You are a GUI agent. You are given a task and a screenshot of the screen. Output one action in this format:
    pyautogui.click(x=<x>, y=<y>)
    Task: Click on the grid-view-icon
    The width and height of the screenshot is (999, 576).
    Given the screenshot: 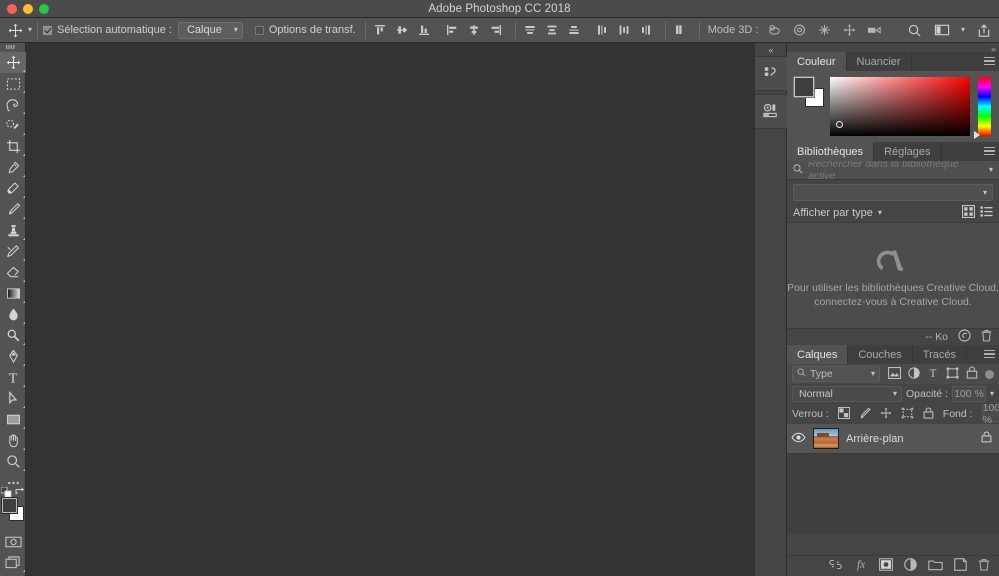 What is the action you would take?
    pyautogui.click(x=968, y=213)
    